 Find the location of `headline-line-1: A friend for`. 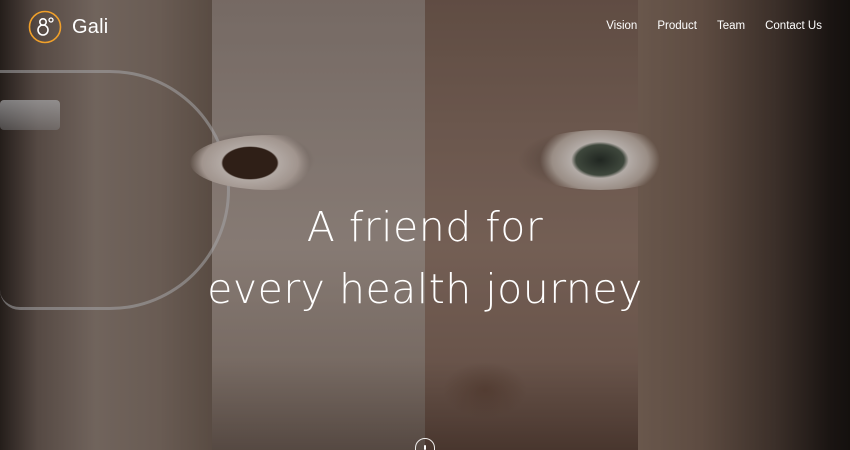

headline-line-1: A friend for is located at coordinates (425, 227).